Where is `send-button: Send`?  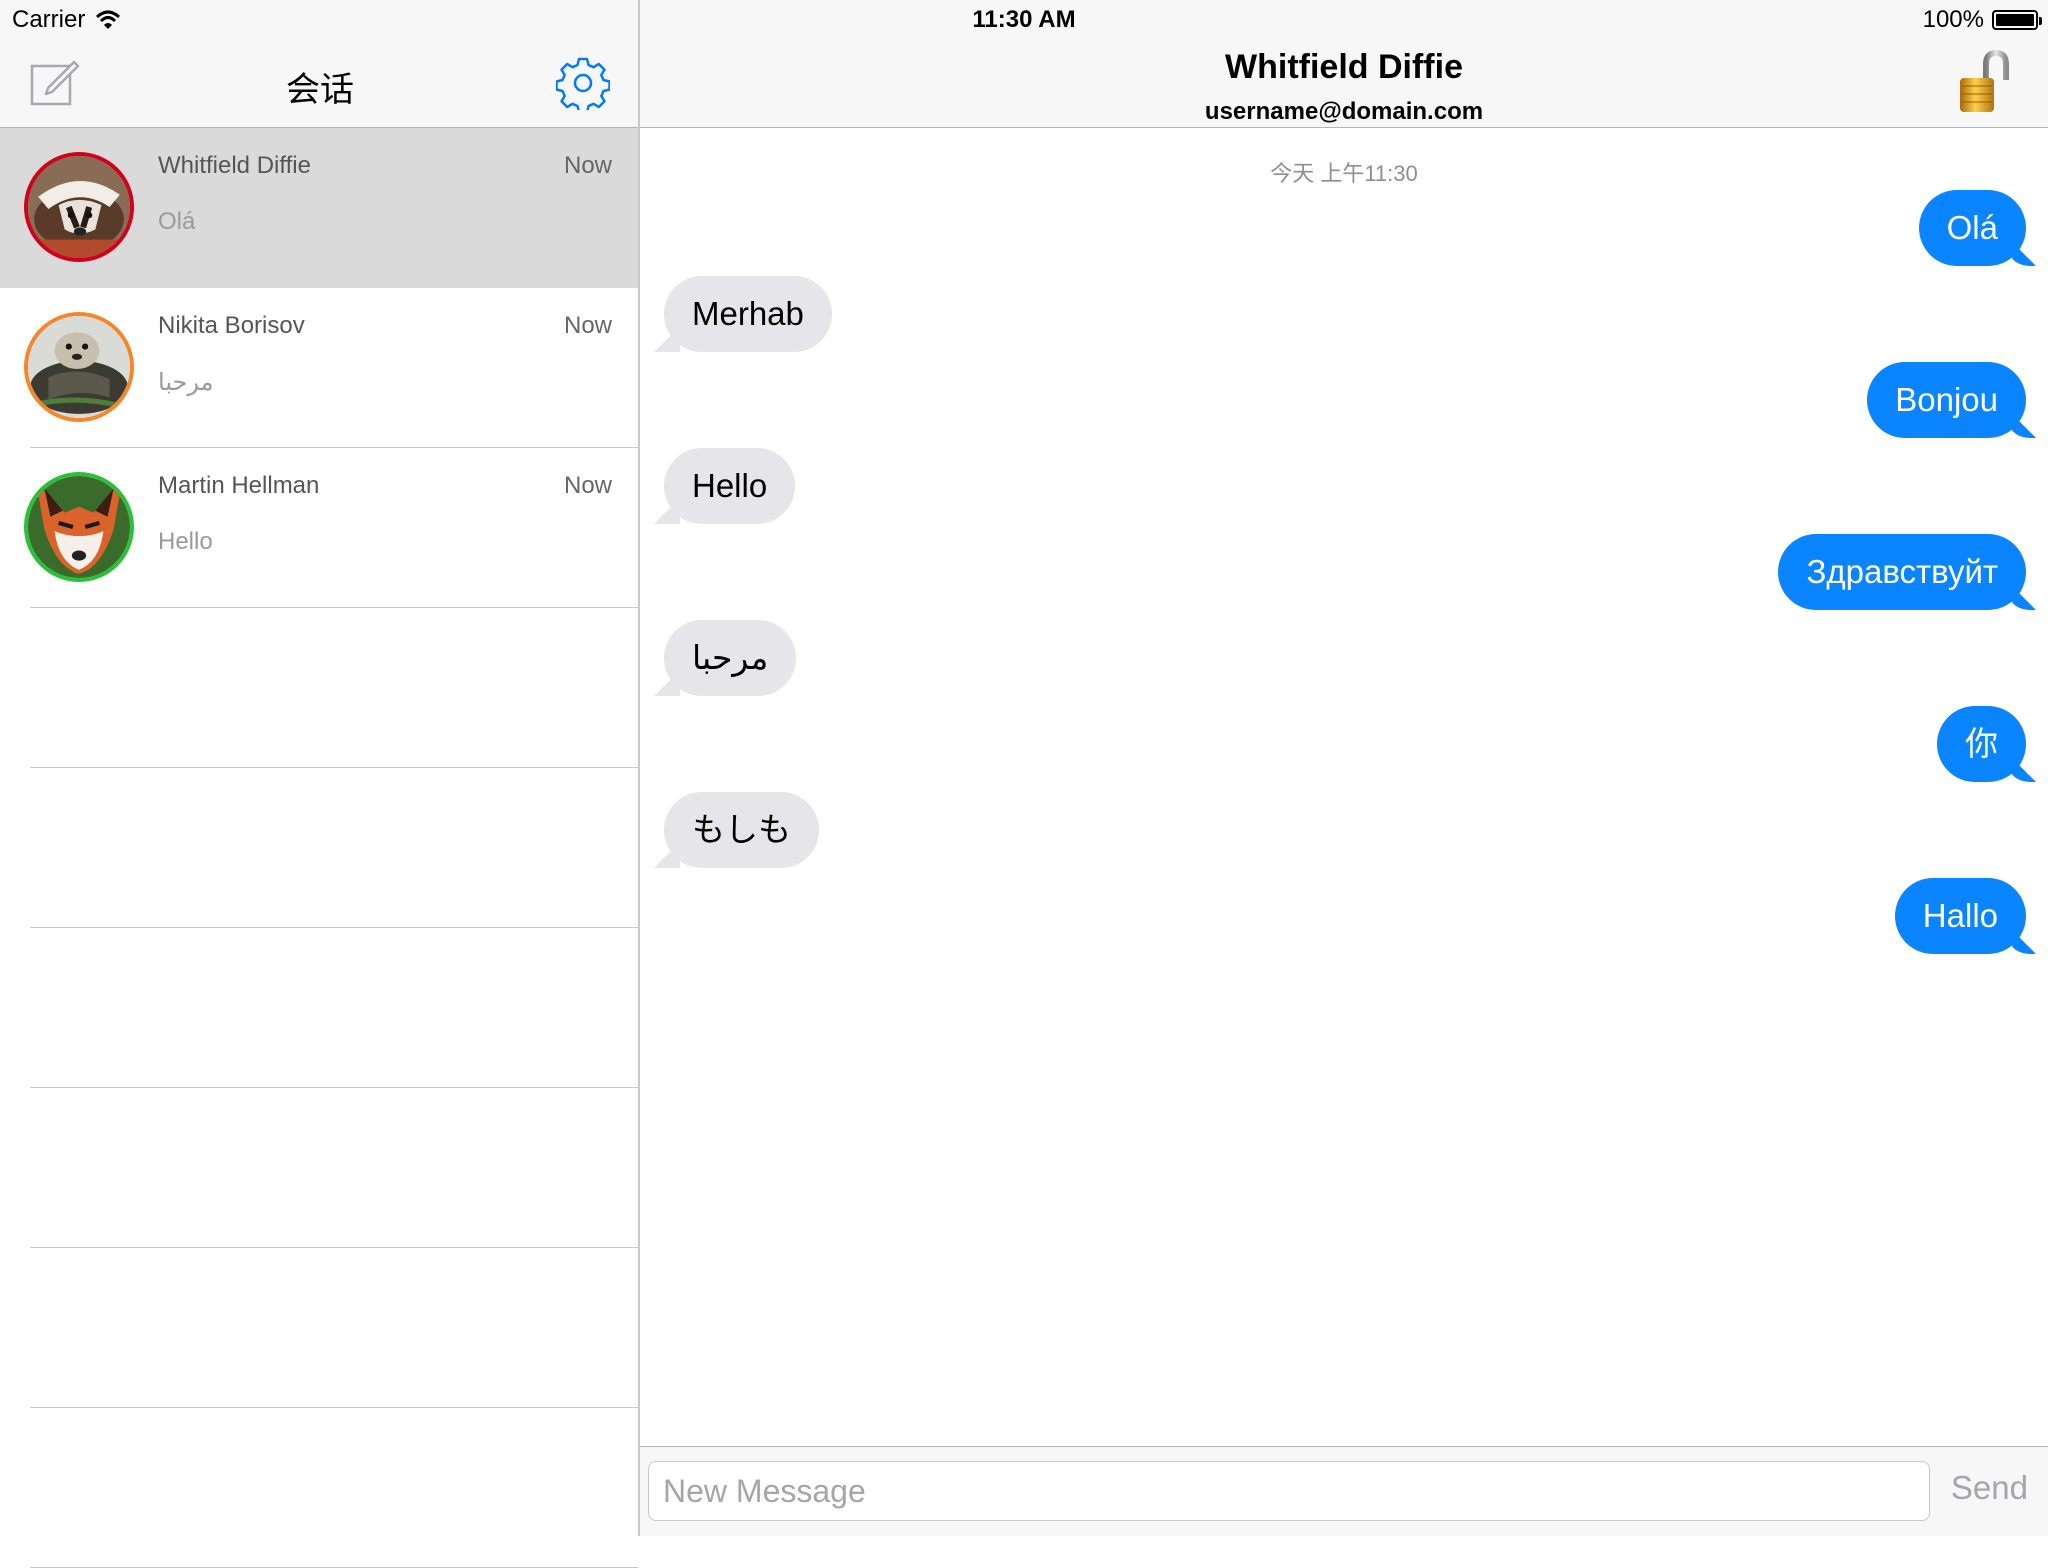 send-button: Send is located at coordinates (1989, 1488).